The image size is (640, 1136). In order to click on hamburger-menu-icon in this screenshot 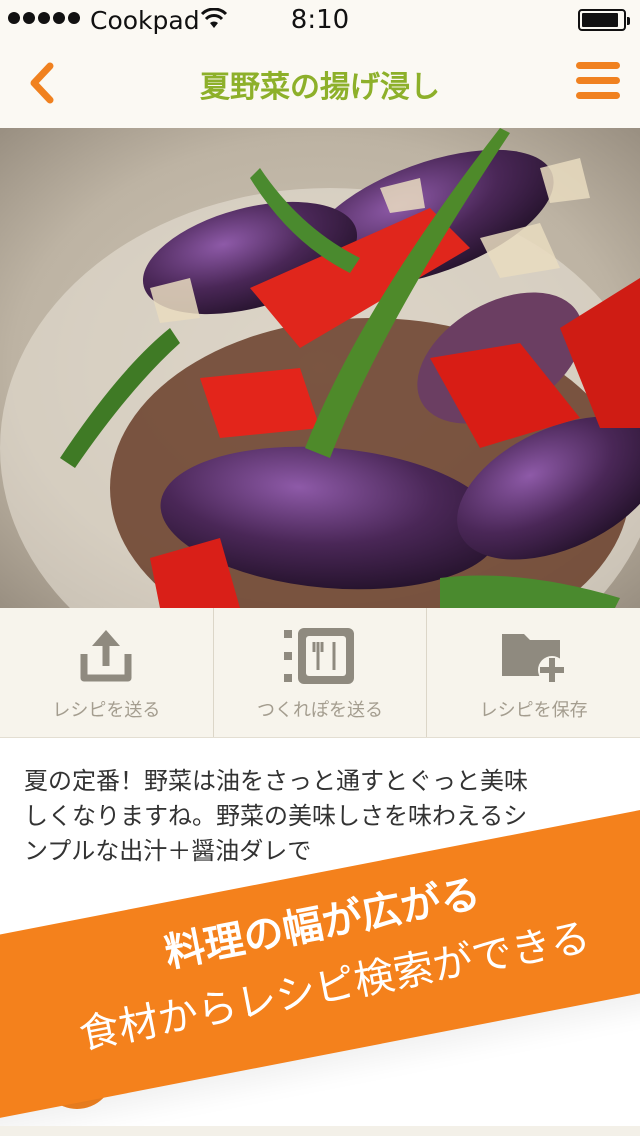, I will do `click(598, 82)`.